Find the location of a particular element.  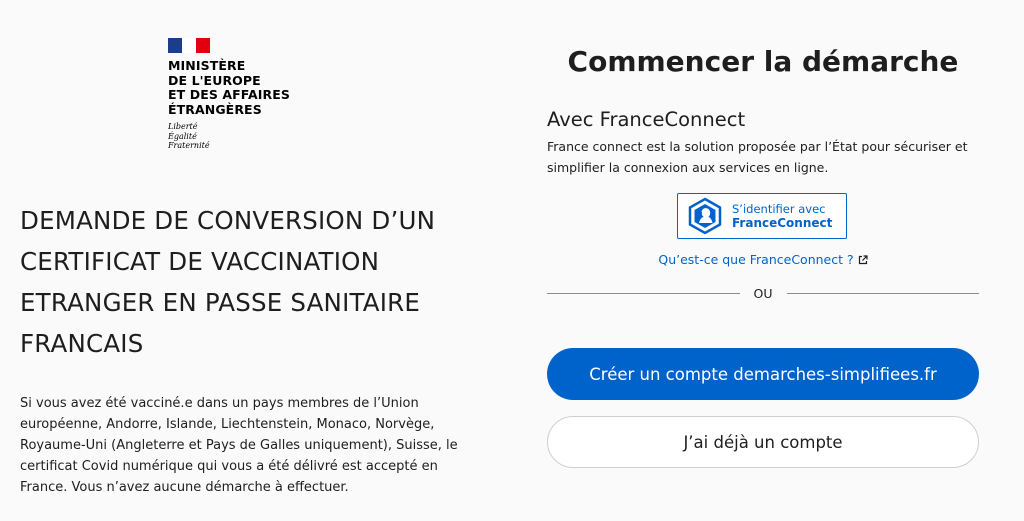

motto-egalite: Égalité is located at coordinates (182, 136).